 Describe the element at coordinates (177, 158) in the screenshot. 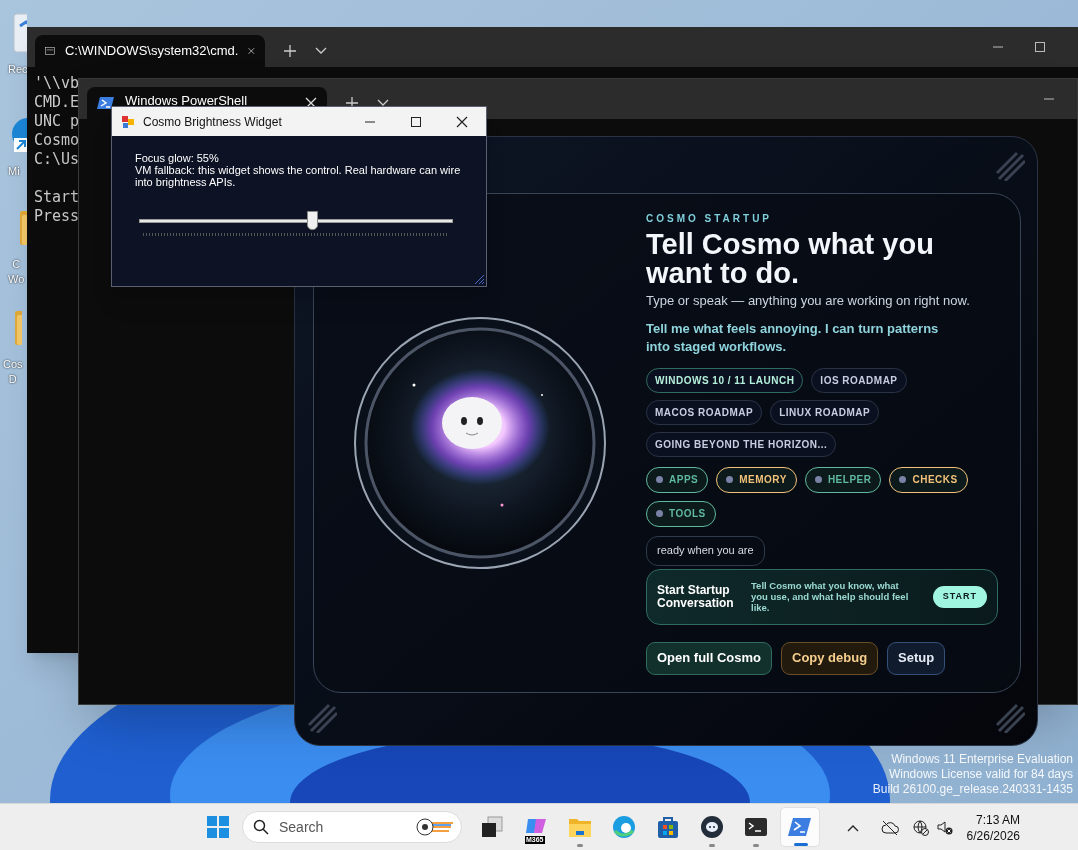

I see `focus-label: Focus glow: 55%` at that location.